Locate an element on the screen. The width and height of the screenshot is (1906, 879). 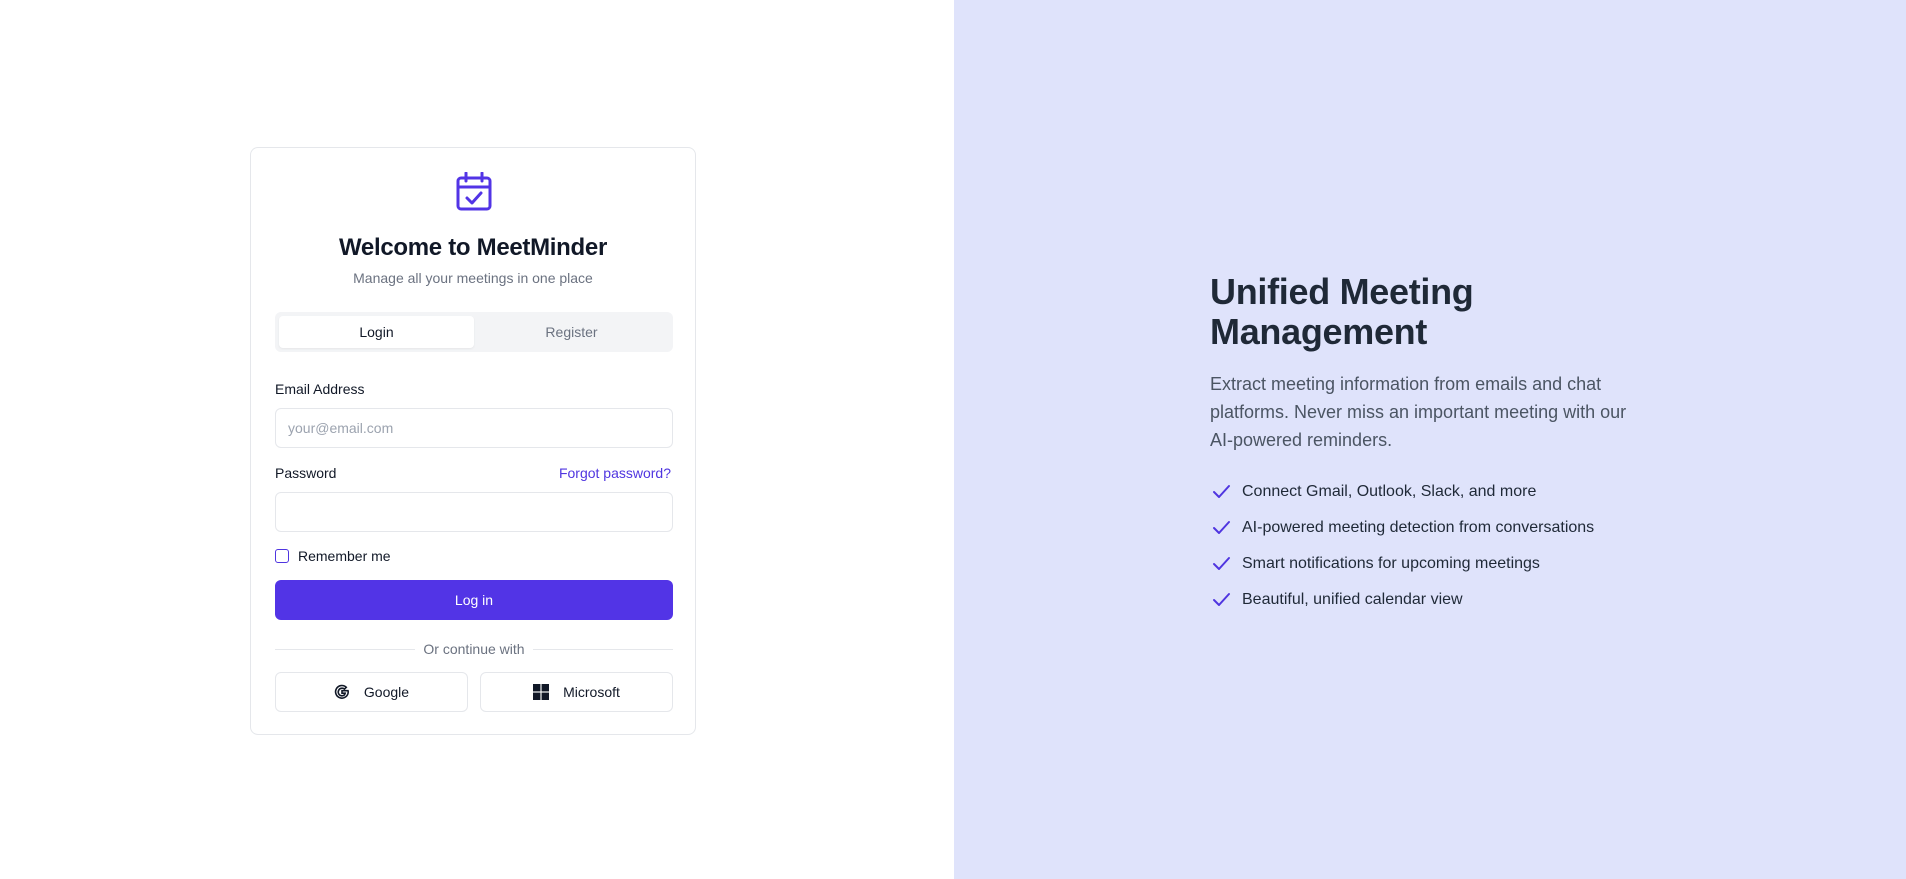
remember-me: Remember me is located at coordinates (333, 556).